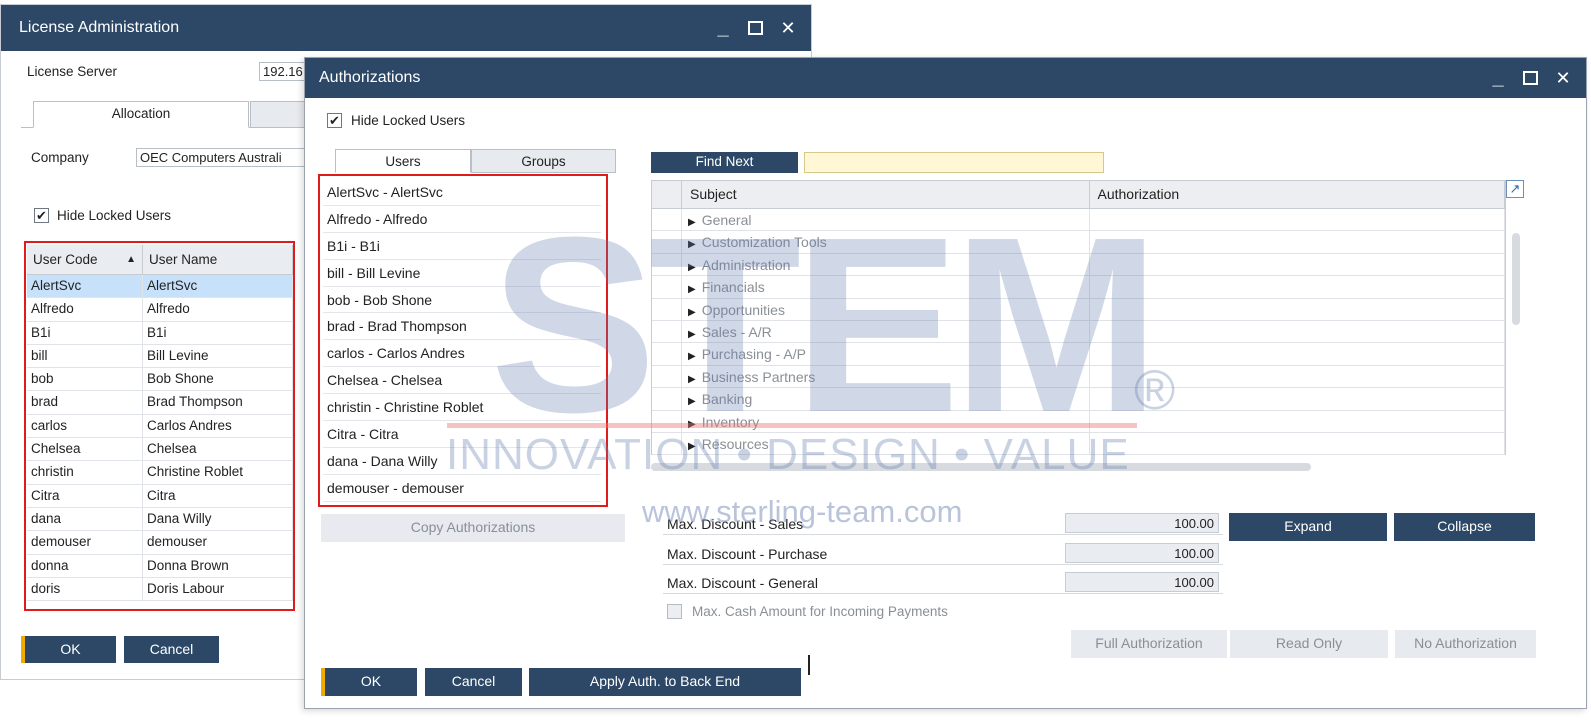 The image size is (1591, 723). I want to click on license-window-controls: _ ✕, so click(755, 28).